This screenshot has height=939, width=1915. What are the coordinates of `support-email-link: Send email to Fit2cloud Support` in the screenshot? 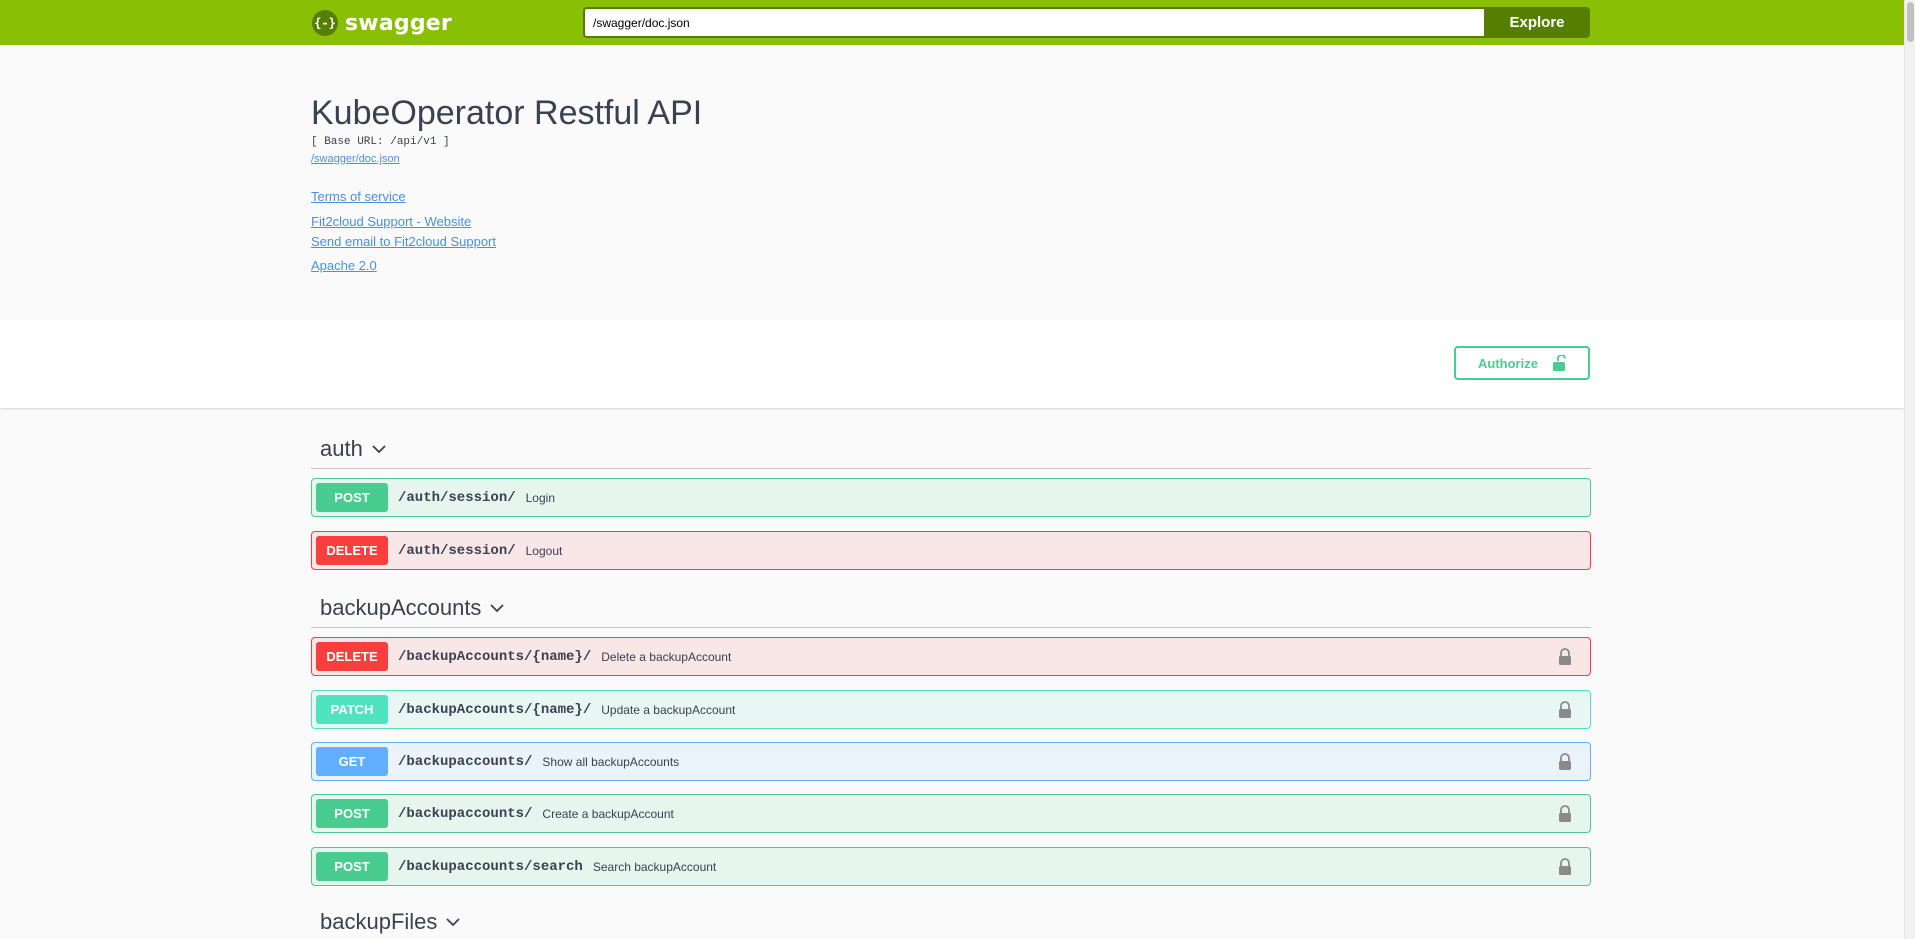 It's located at (403, 241).